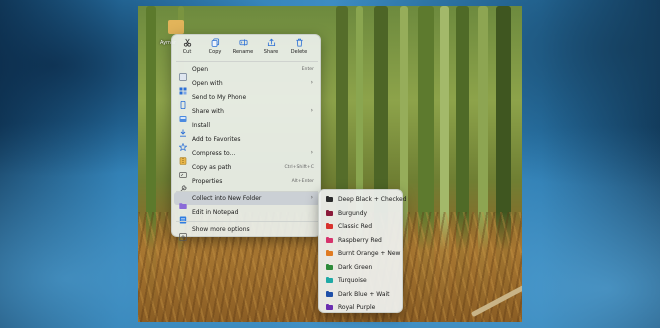  Describe the element at coordinates (183, 115) in the screenshot. I see `share-with-icon` at that location.